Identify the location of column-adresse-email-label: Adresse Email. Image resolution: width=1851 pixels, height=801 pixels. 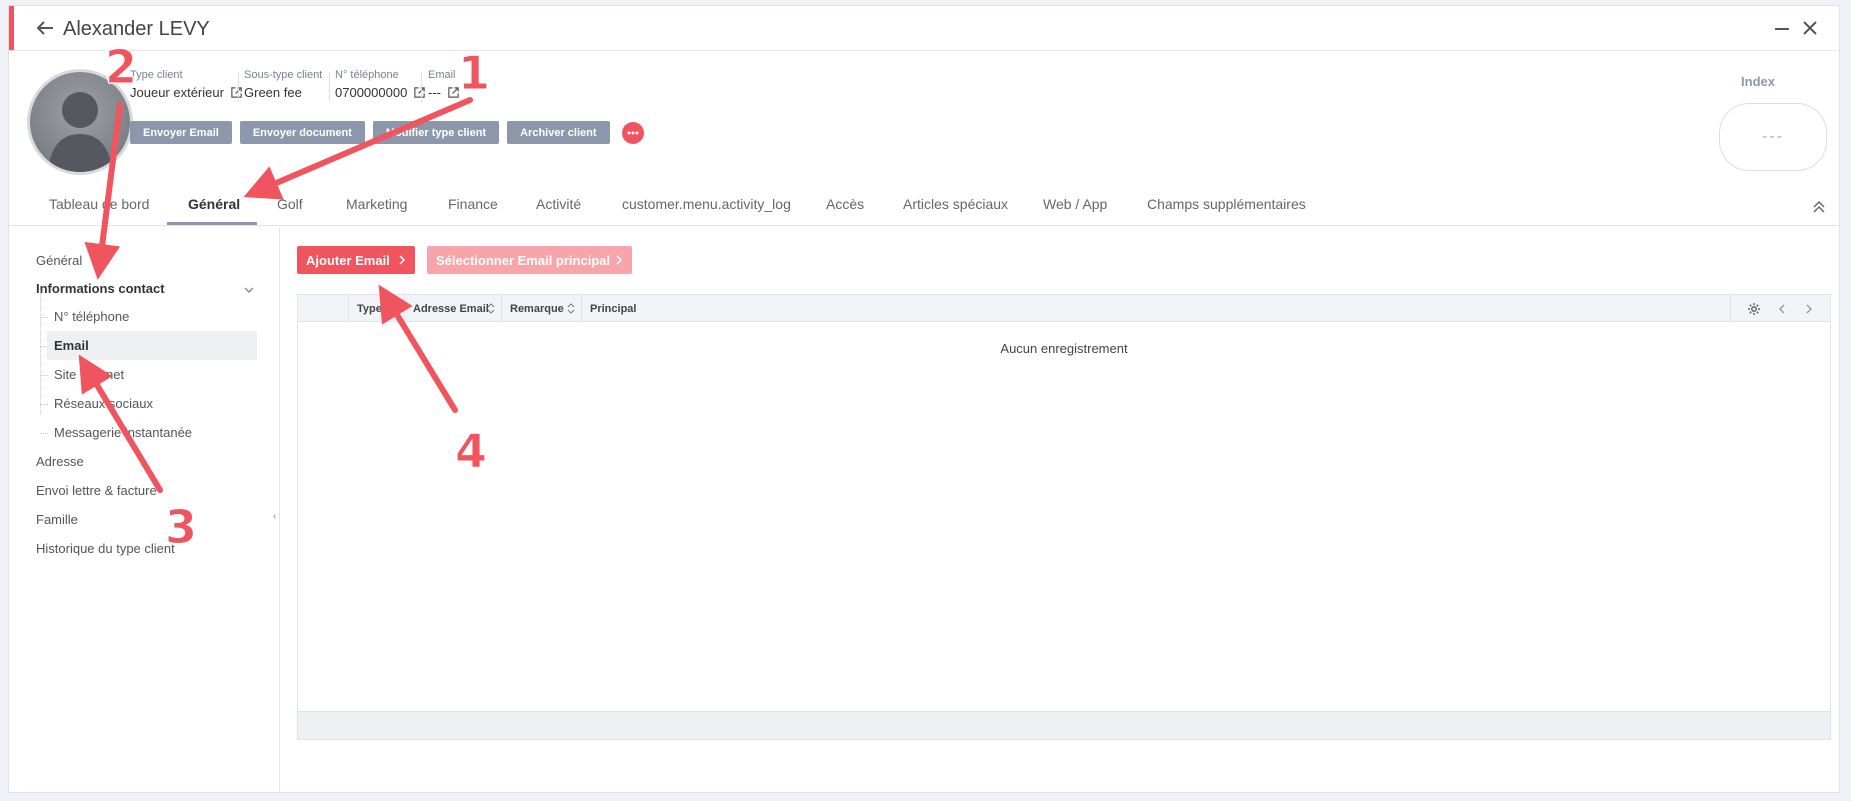
(451, 308).